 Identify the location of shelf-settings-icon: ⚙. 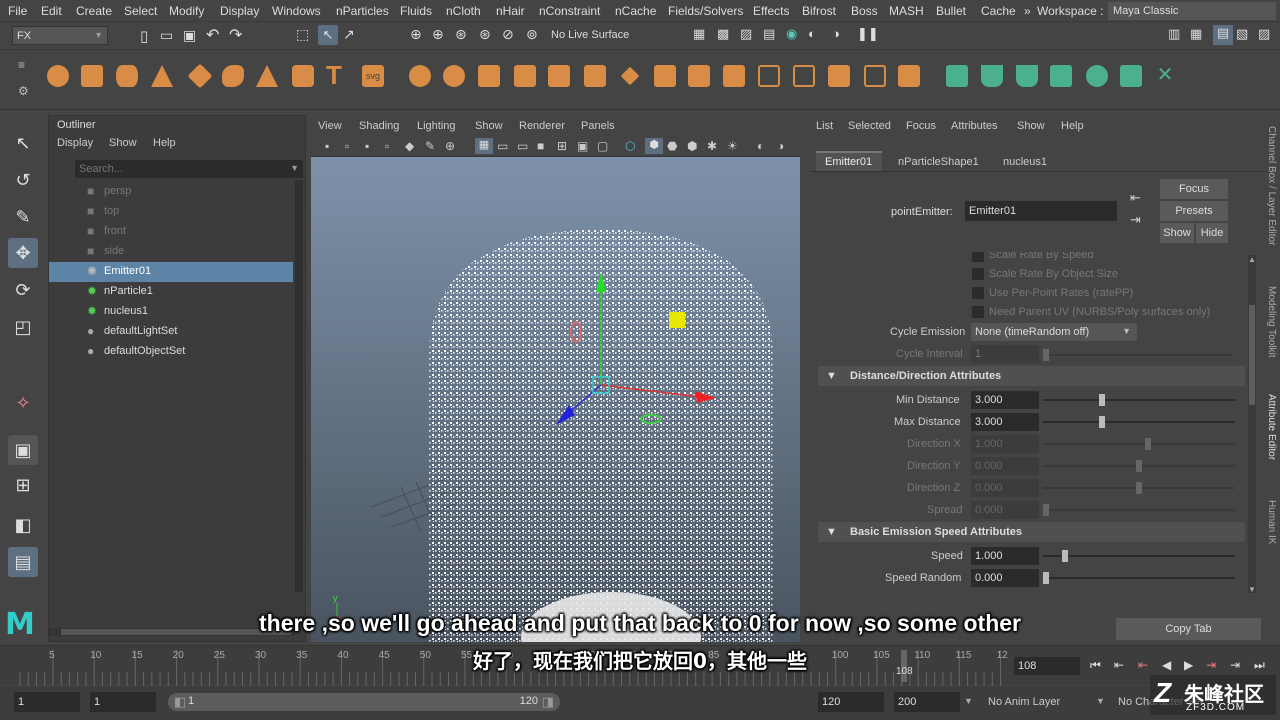
(23, 91).